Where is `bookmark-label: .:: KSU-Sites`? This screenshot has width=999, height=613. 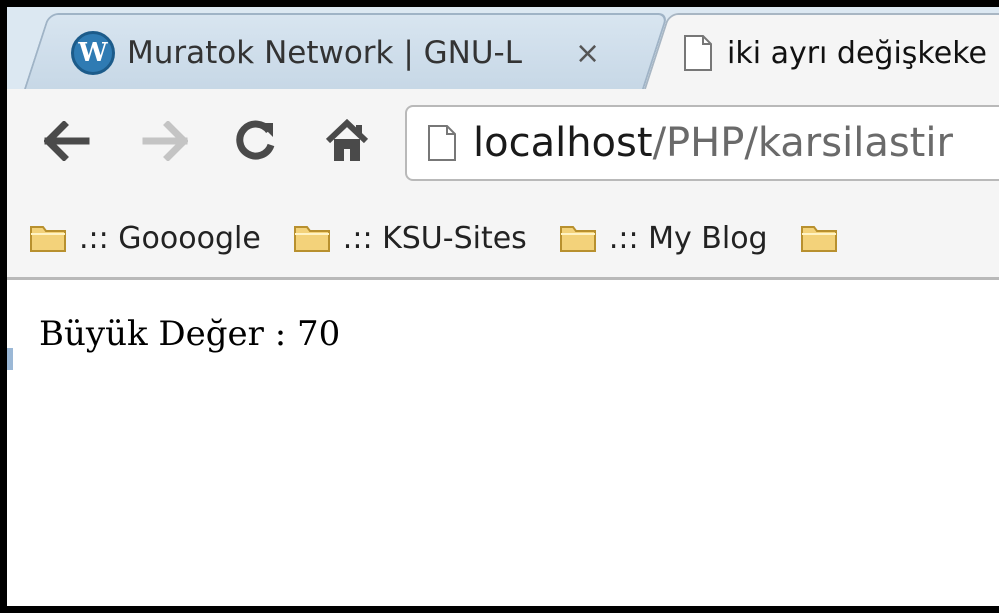
bookmark-label: .:: KSU-Sites is located at coordinates (434, 238).